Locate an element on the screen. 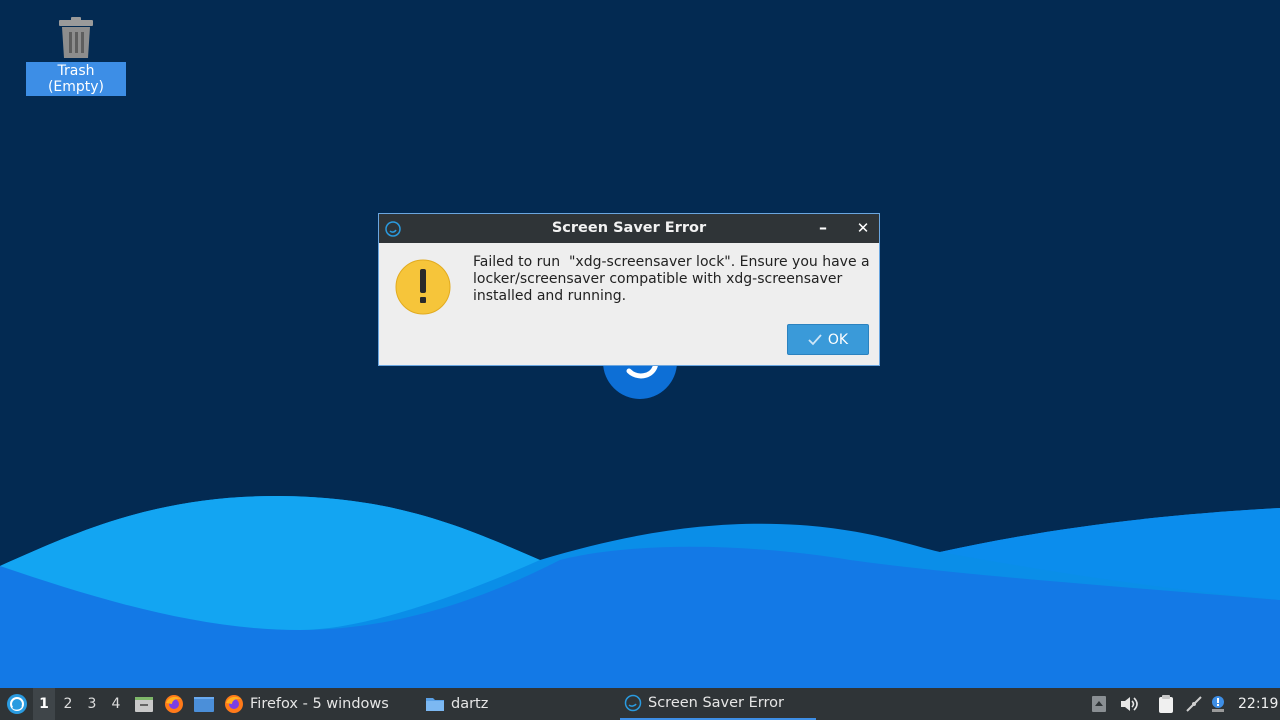 The image size is (1280, 720). dialog-titlebar: Screen Saver Error – ✕ is located at coordinates (629, 228).